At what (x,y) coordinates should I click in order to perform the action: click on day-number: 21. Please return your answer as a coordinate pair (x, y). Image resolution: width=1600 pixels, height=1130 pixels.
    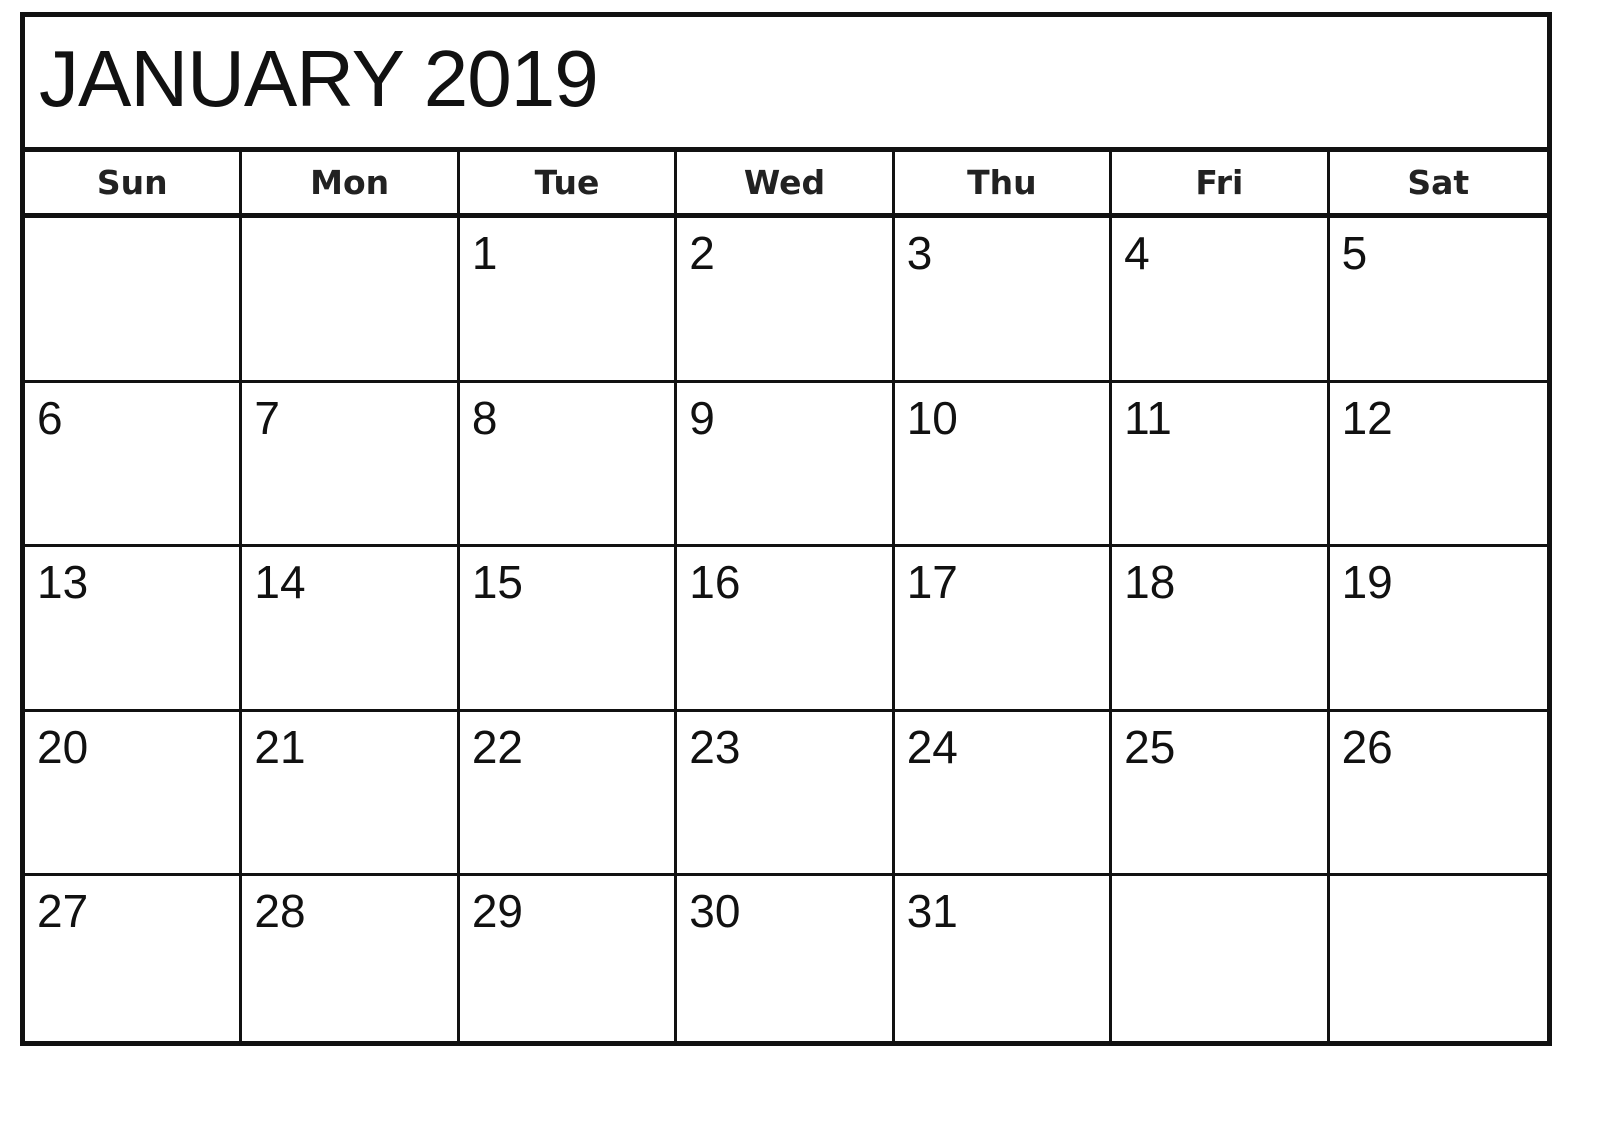
    Looking at the image, I should click on (280, 746).